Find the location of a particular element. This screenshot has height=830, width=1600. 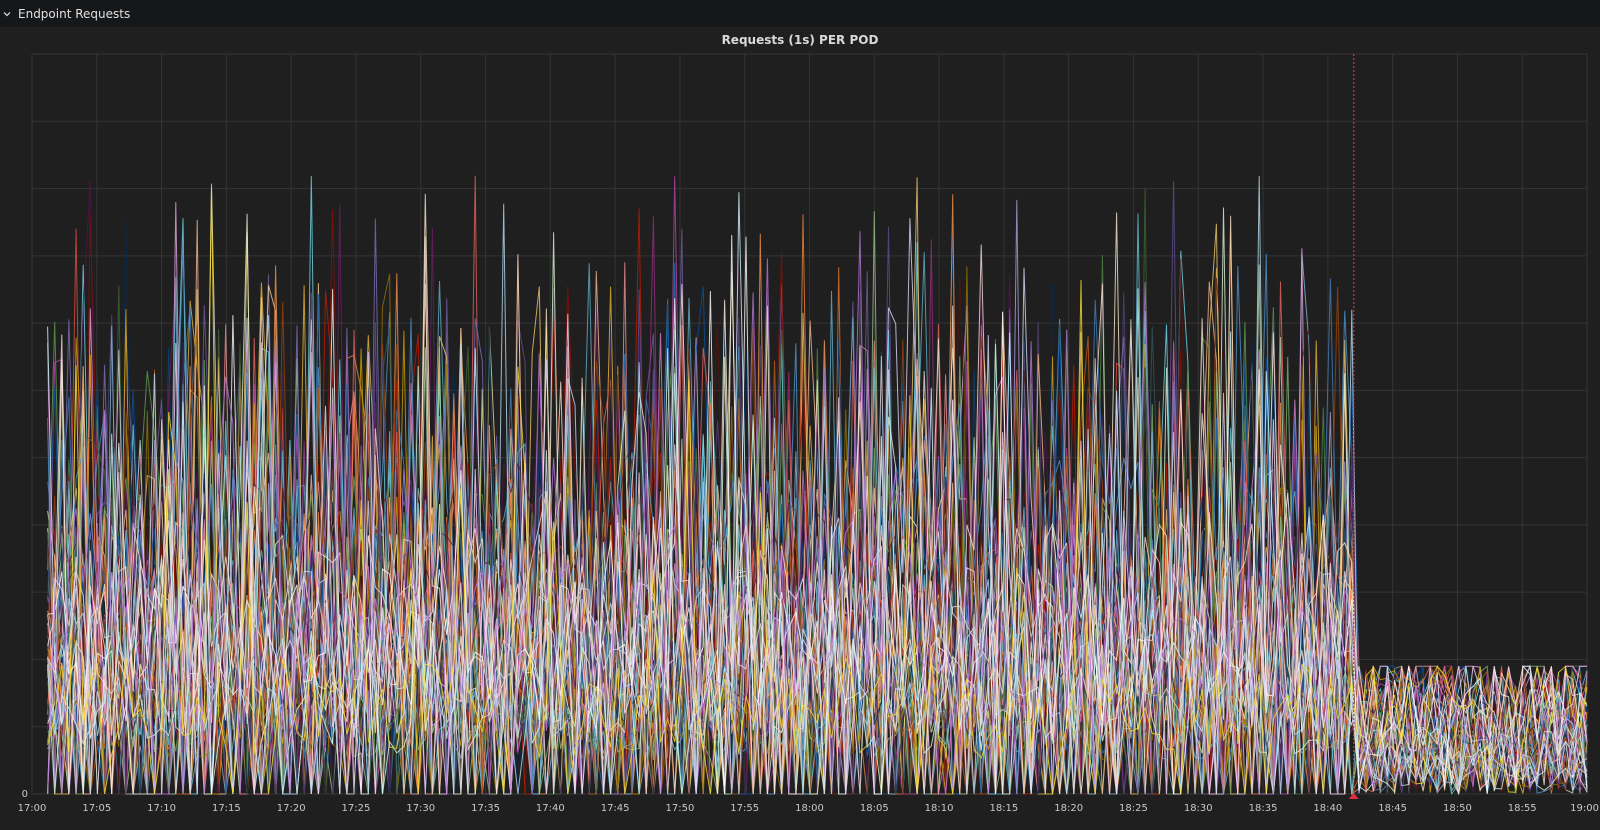

row-title: Endpoint Requests is located at coordinates (74, 13).